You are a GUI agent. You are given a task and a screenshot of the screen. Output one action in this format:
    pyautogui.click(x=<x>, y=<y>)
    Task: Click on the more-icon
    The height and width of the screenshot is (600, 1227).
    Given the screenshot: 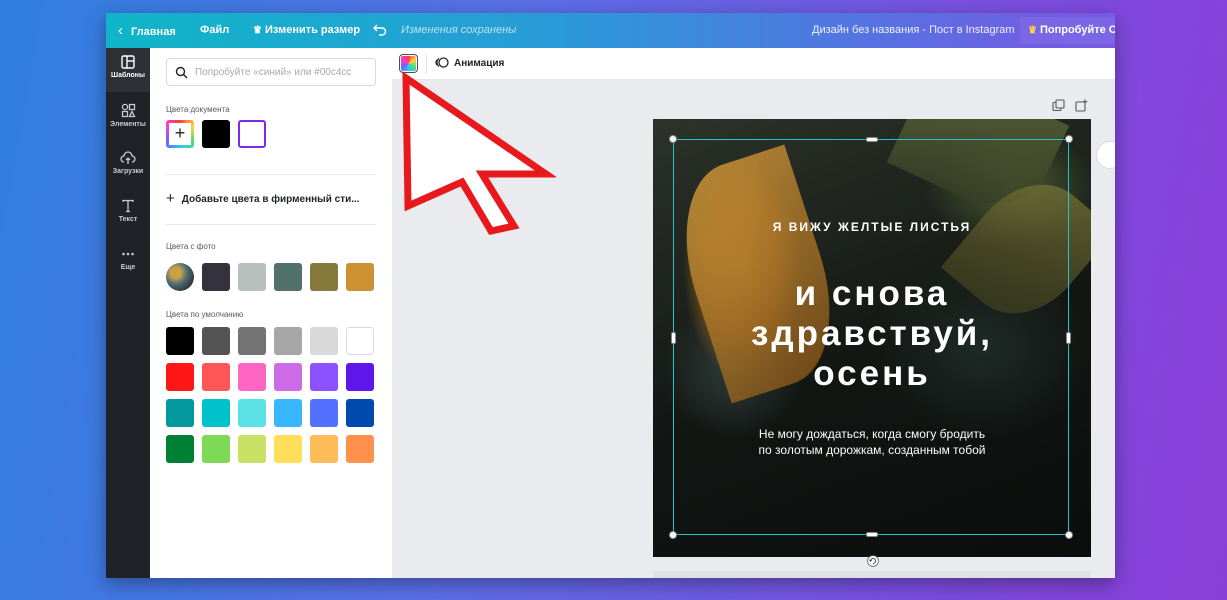 What is the action you would take?
    pyautogui.click(x=128, y=254)
    